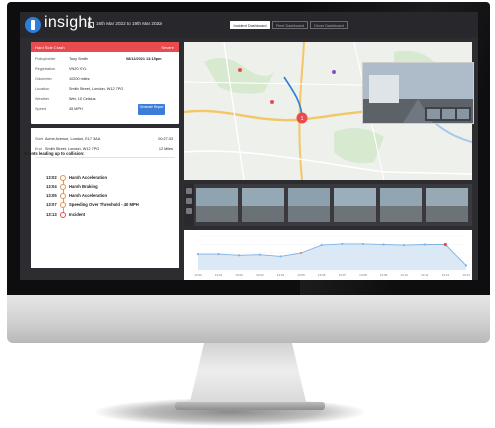 This screenshot has height=428, width=495. I want to click on route-duration: 00:27:33, so click(165, 139).